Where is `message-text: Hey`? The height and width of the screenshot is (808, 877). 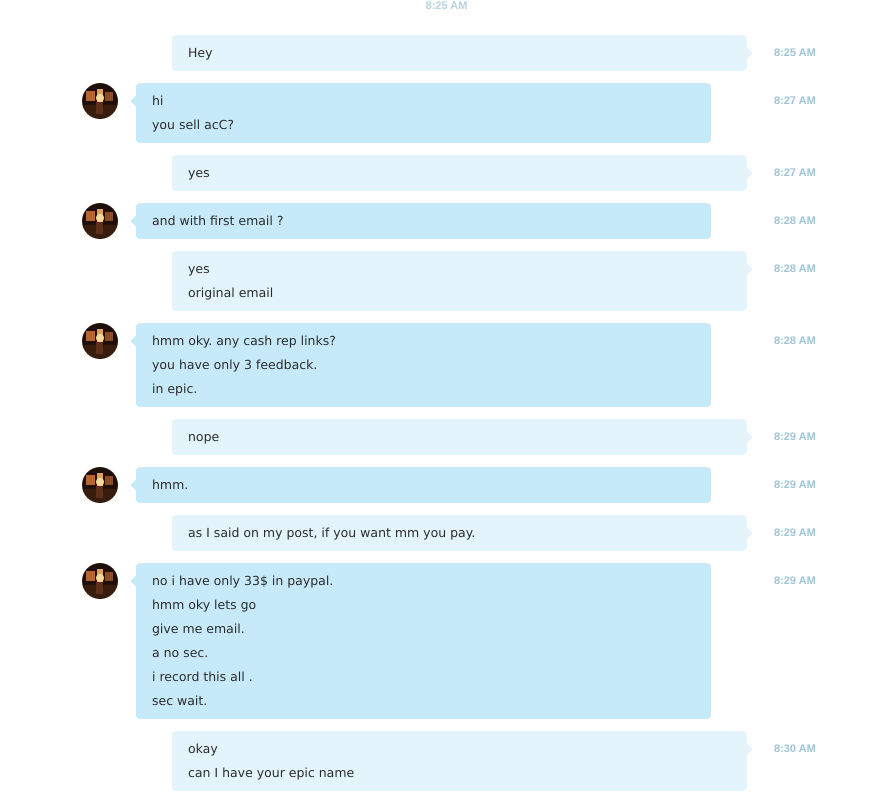 message-text: Hey is located at coordinates (201, 53).